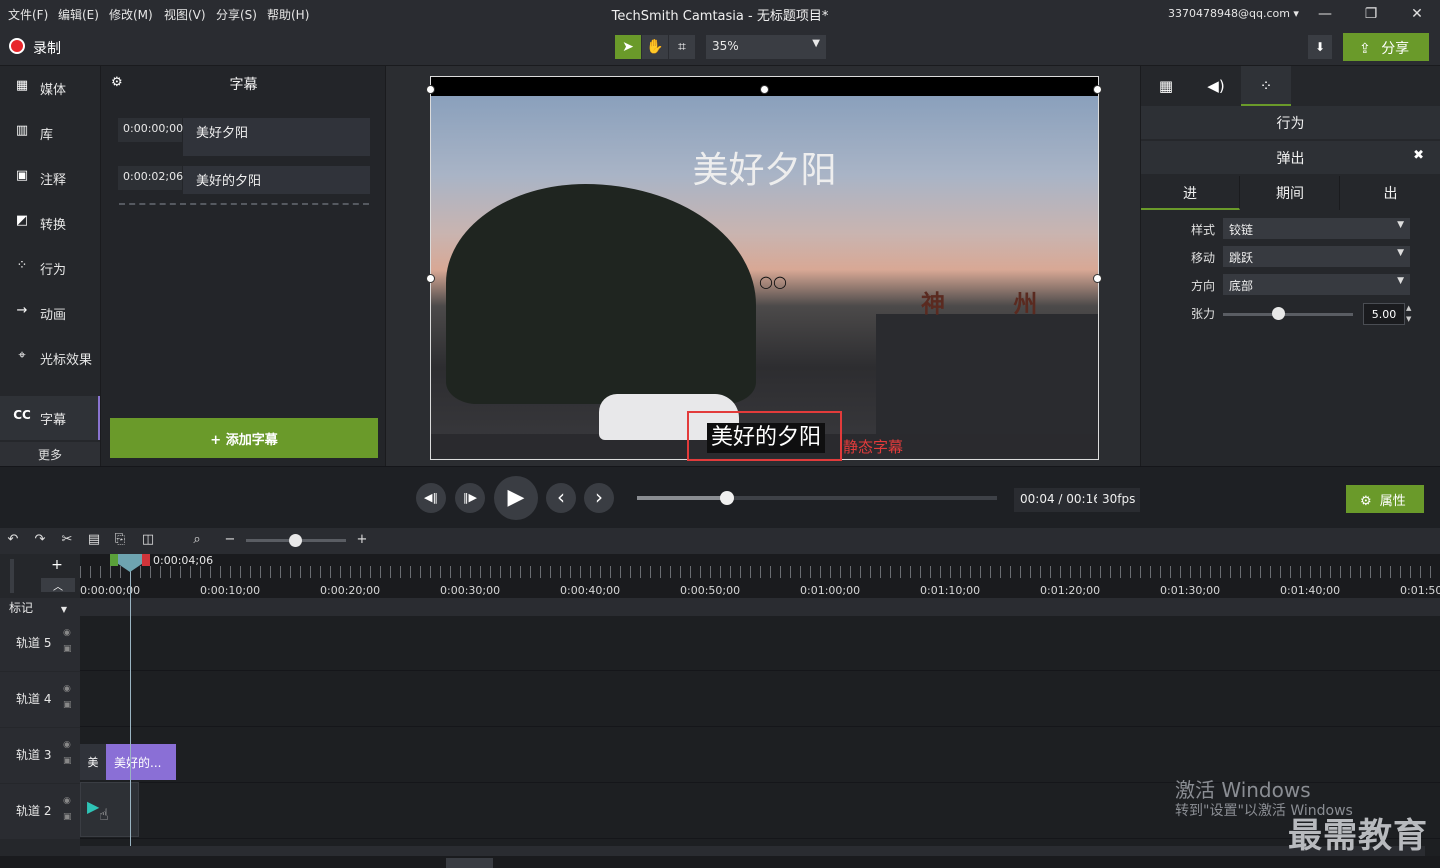 The image size is (1440, 868). I want to click on step-back-button: ◀‖, so click(431, 498).